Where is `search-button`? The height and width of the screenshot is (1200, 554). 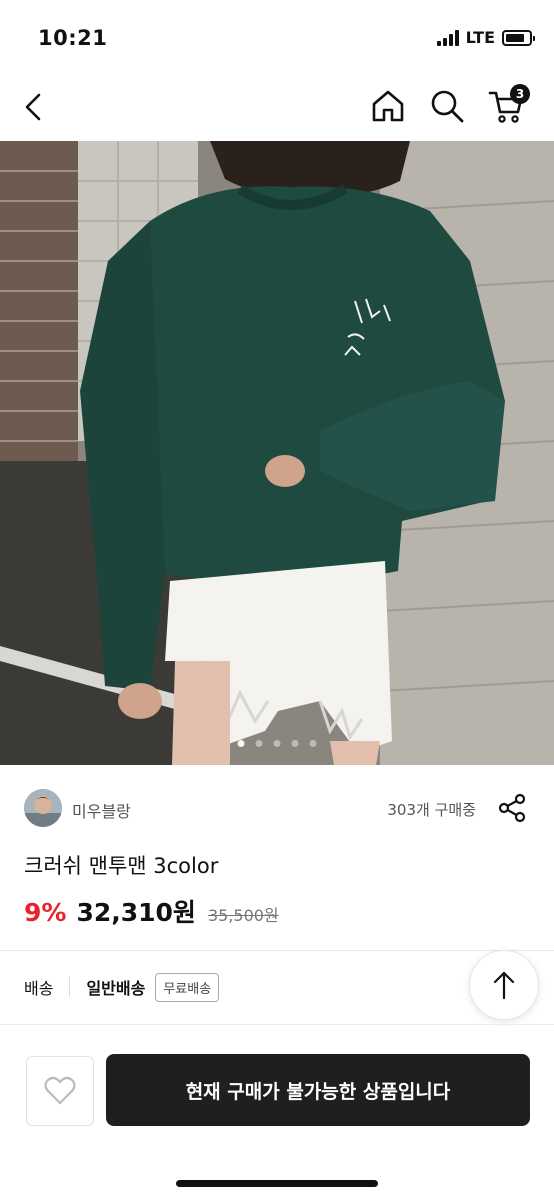 search-button is located at coordinates (447, 106).